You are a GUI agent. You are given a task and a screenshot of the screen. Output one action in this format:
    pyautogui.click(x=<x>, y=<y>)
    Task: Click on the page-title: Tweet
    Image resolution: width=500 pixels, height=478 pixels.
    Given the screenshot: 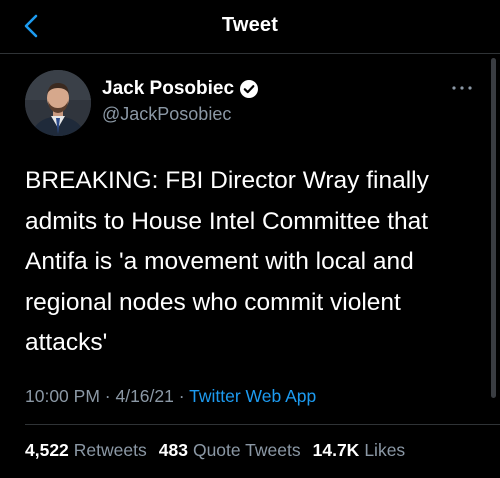 What is the action you would take?
    pyautogui.click(x=250, y=25)
    